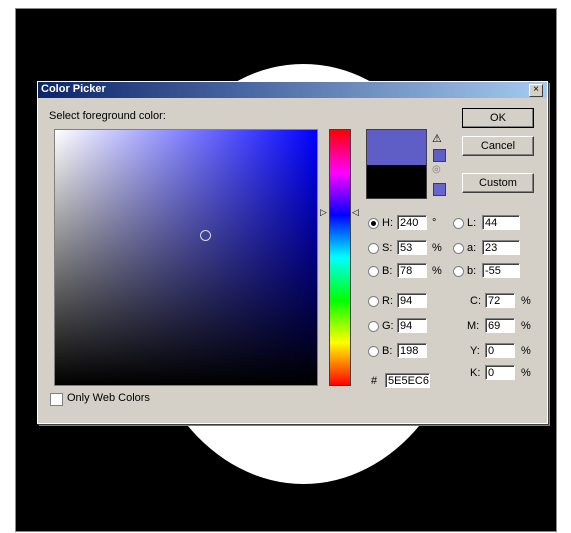  Describe the element at coordinates (526, 351) in the screenshot. I see `yellow-unit: %` at that location.